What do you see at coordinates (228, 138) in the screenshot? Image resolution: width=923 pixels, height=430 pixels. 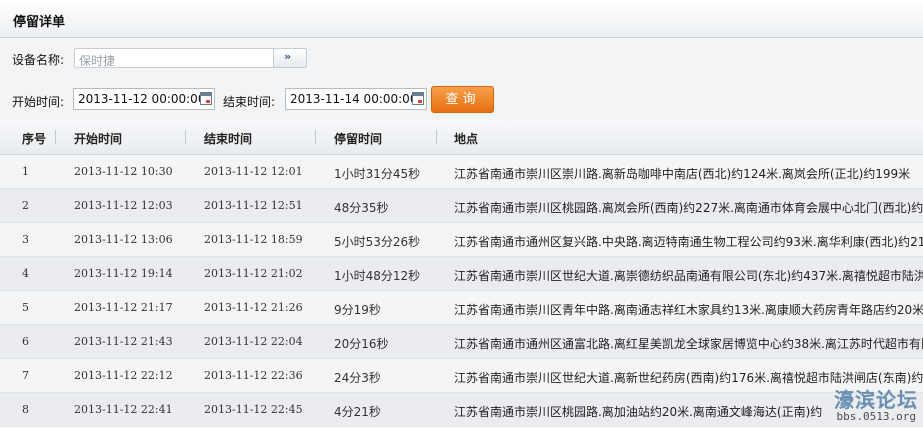 I see `column-header-end: 结束时间` at bounding box center [228, 138].